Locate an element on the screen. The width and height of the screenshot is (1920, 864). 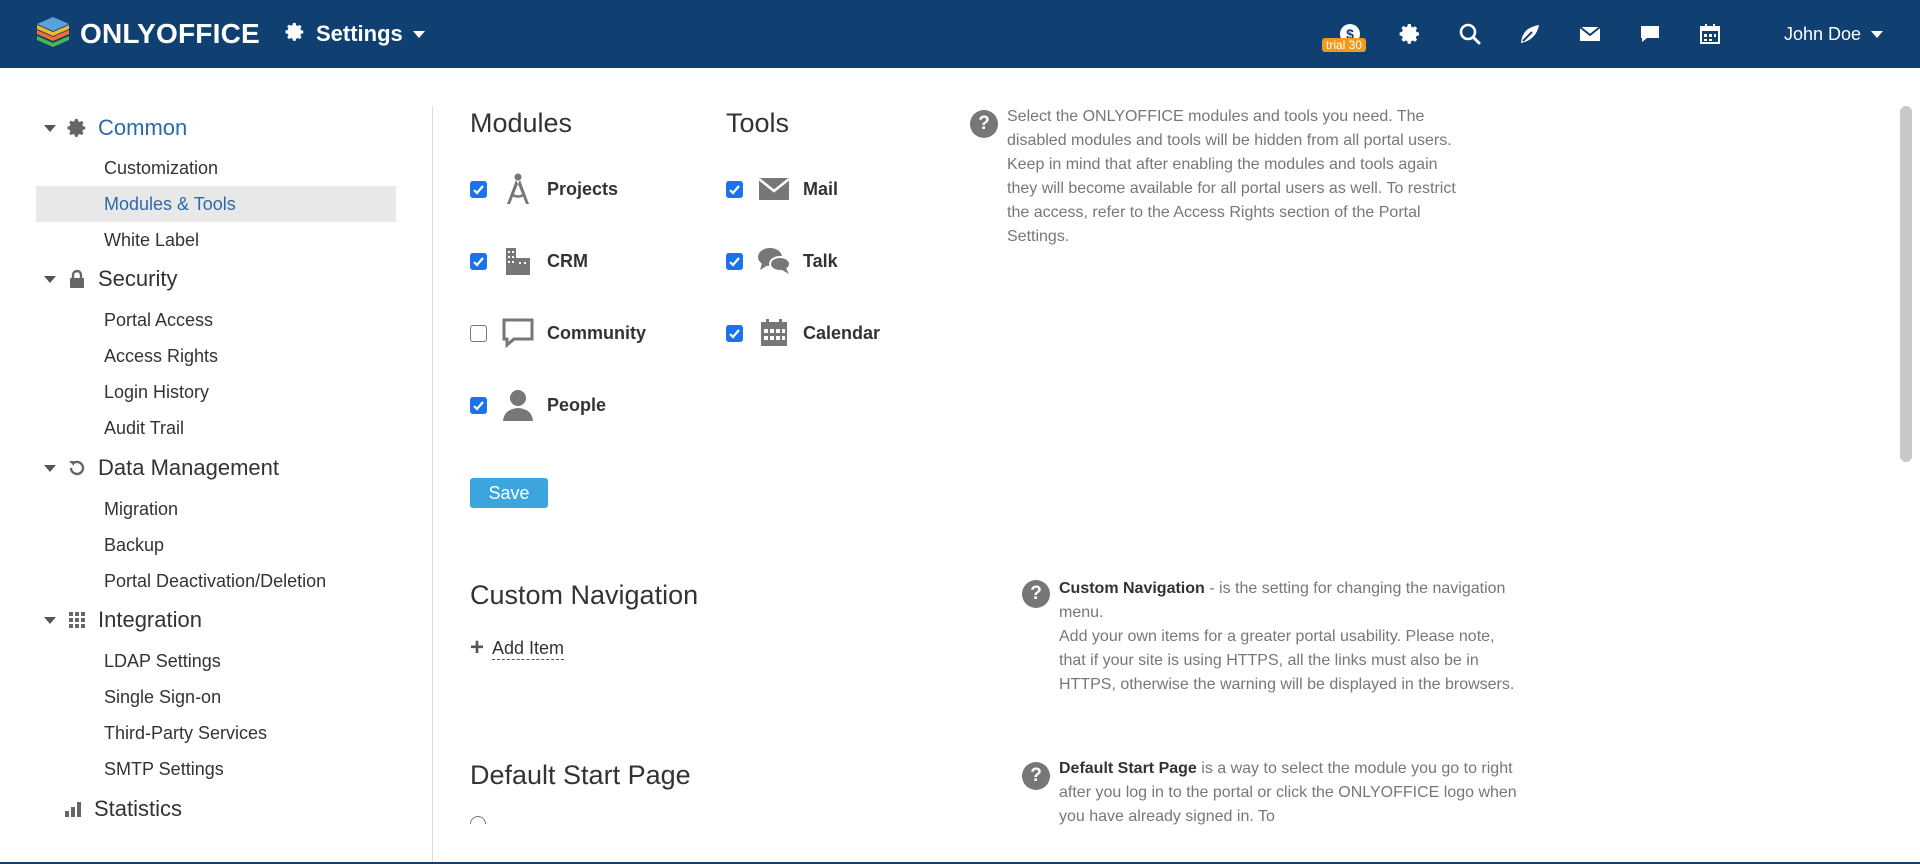
community-checkbox is located at coordinates (478, 333).